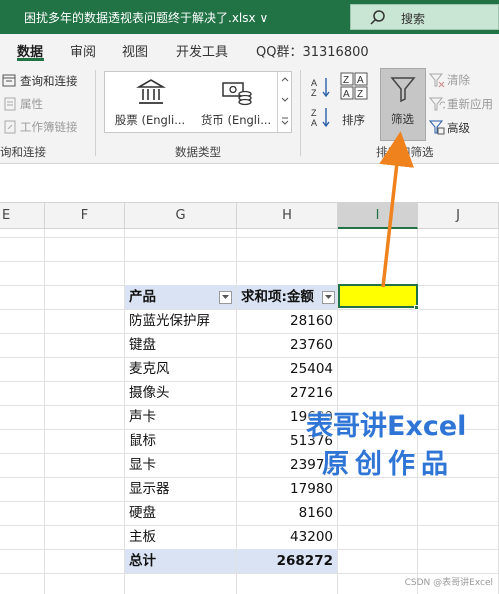  I want to click on window-title: 困扰多年的数据透视表问题终于解决了.xlsx ∨, so click(146, 18).